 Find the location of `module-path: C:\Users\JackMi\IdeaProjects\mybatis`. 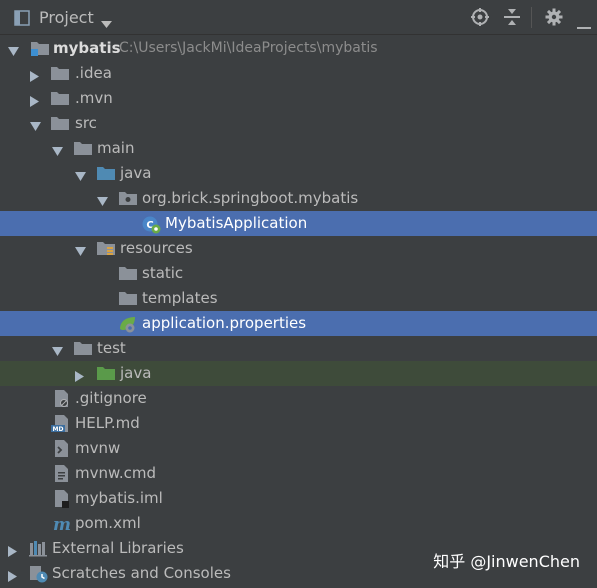

module-path: C:\Users\JackMi\IdeaProjects\mybatis is located at coordinates (248, 48).